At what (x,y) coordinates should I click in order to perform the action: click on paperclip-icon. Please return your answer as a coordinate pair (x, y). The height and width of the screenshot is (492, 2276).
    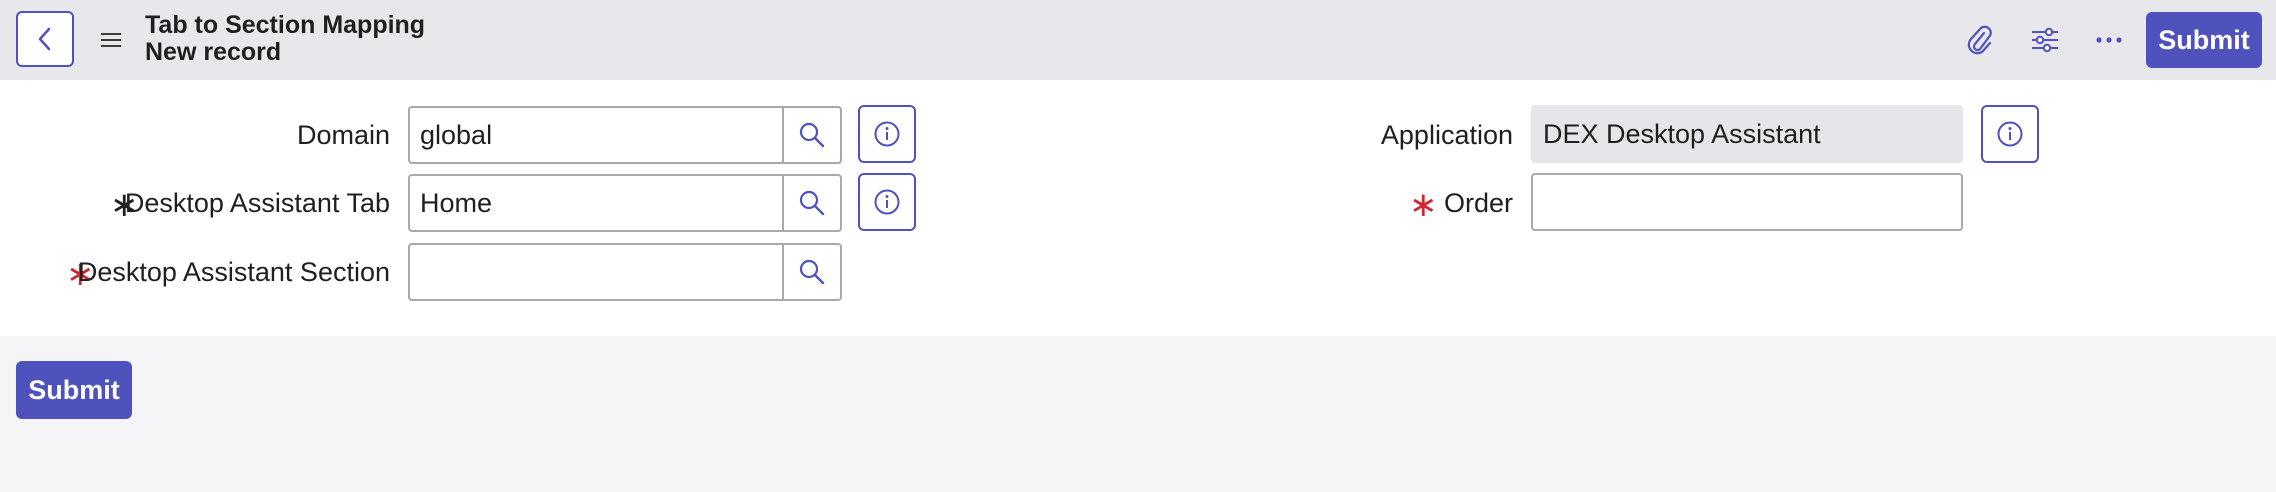
    Looking at the image, I should click on (1980, 40).